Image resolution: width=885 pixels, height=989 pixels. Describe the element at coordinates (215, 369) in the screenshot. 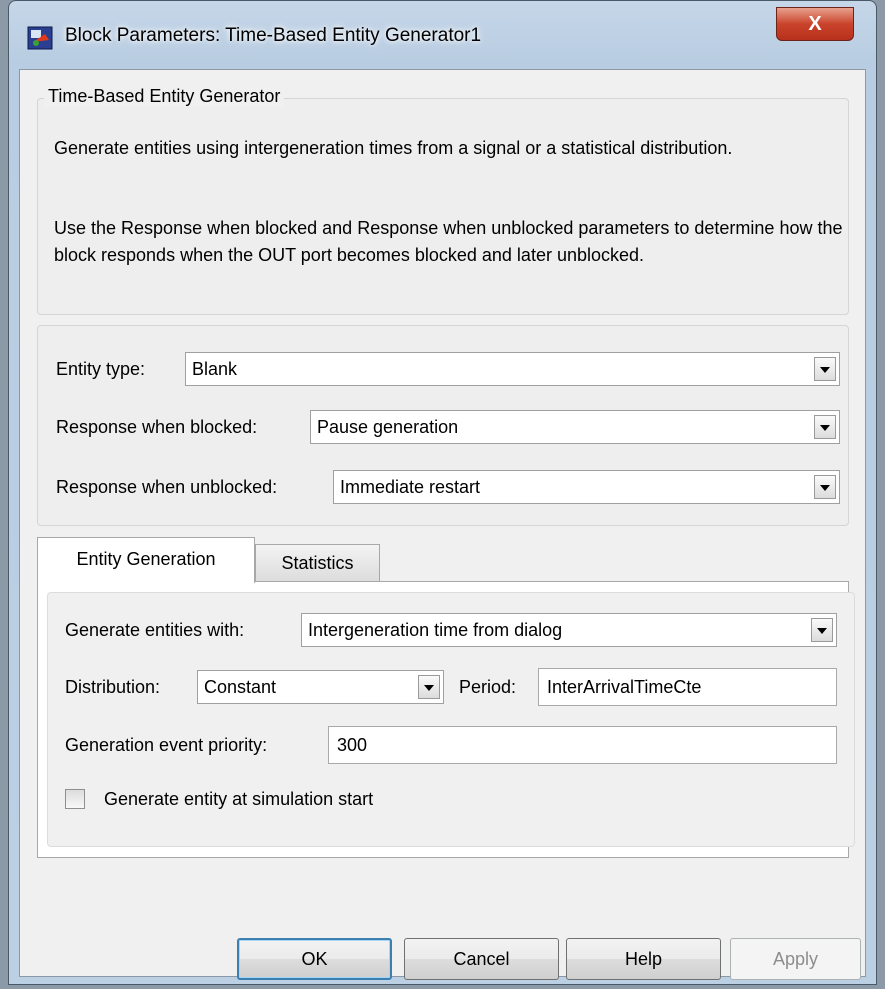

I see `entity-type-value: Blank` at that location.